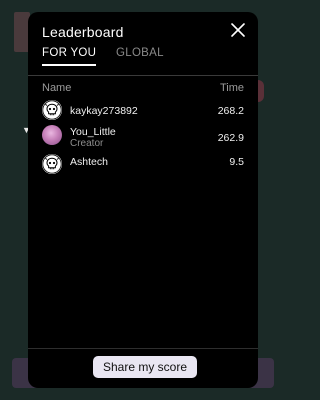 The width and height of the screenshot is (320, 400). Describe the element at coordinates (231, 88) in the screenshot. I see `column-header-time: Time` at that location.